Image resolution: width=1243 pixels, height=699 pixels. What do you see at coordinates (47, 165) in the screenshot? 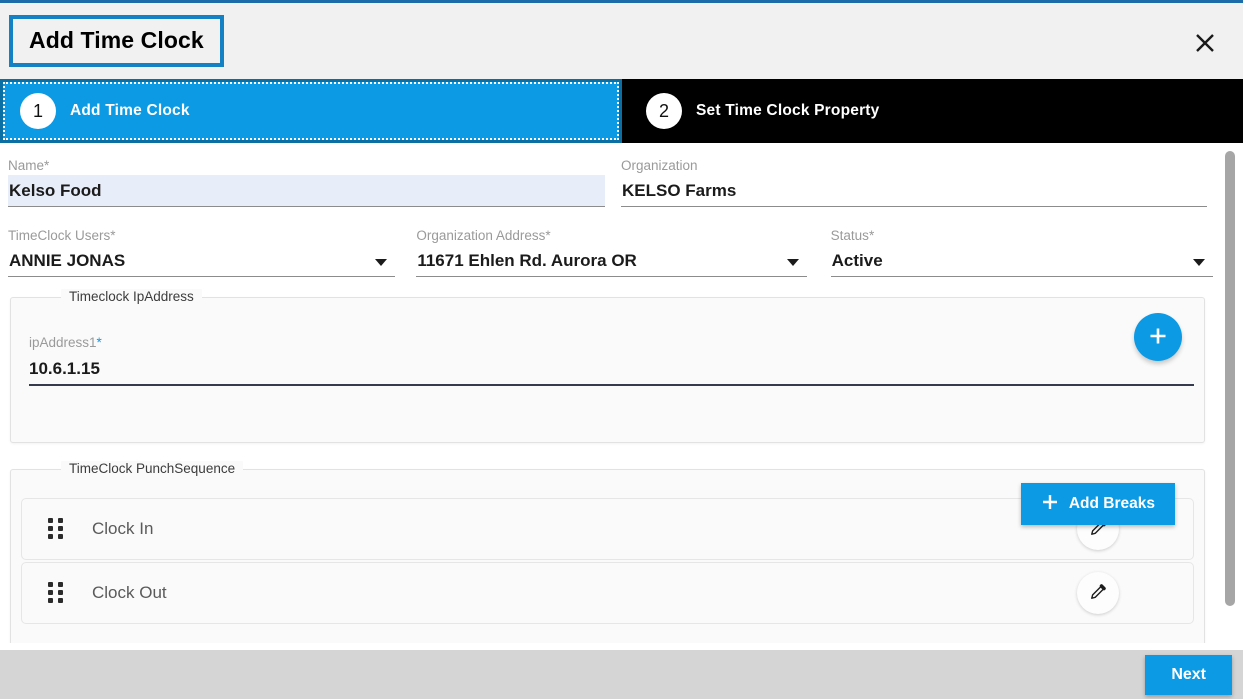
I see `name-required-mark: *` at bounding box center [47, 165].